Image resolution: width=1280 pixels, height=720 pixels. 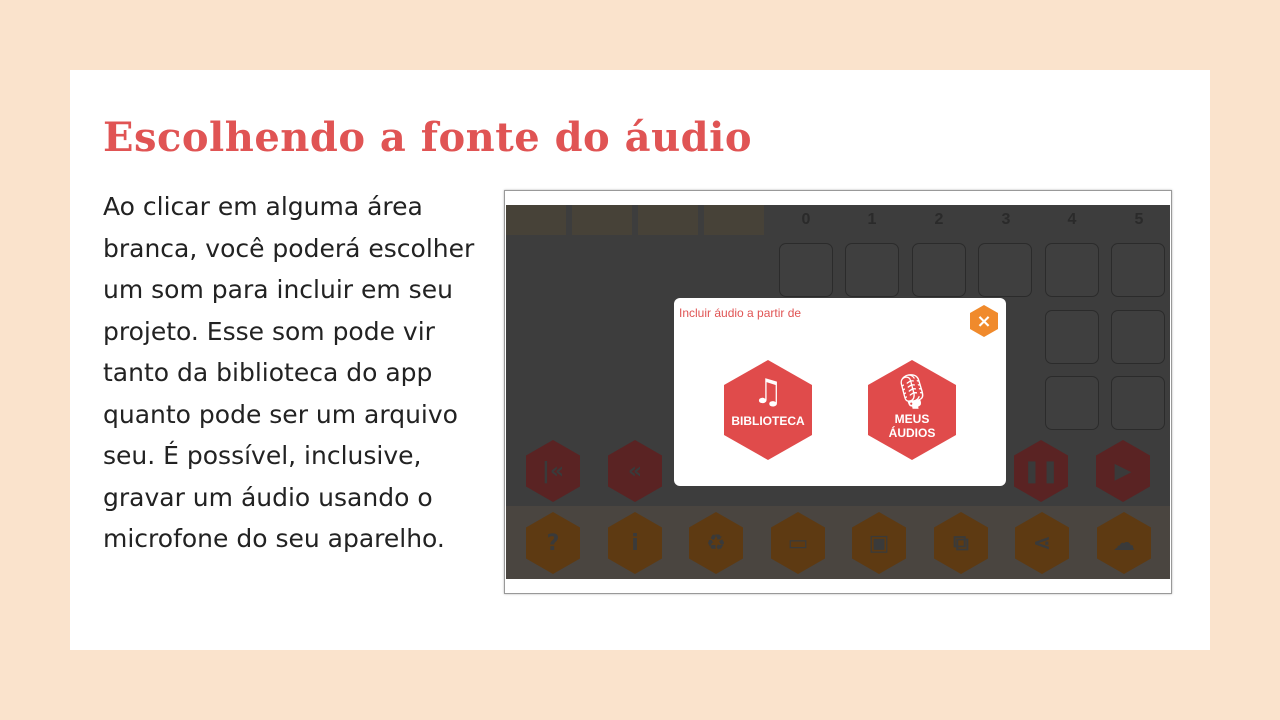 I want to click on music-note-icon: ♫, so click(x=768, y=392).